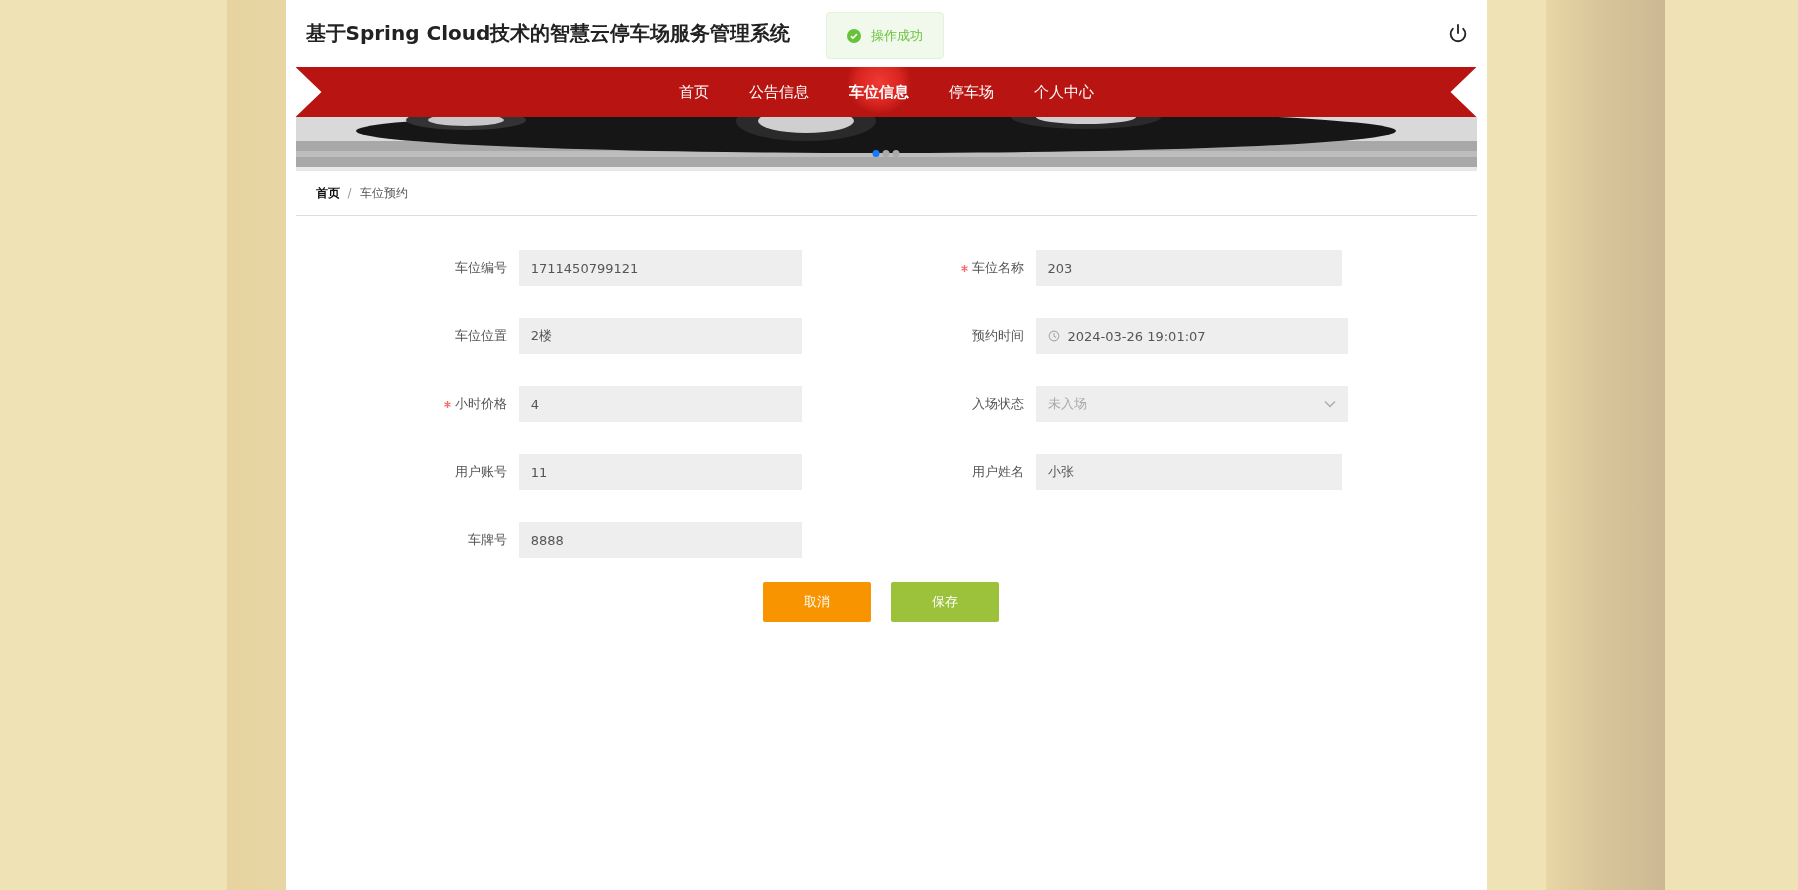 The width and height of the screenshot is (1798, 890). I want to click on nav-link: 首页, so click(693, 92).